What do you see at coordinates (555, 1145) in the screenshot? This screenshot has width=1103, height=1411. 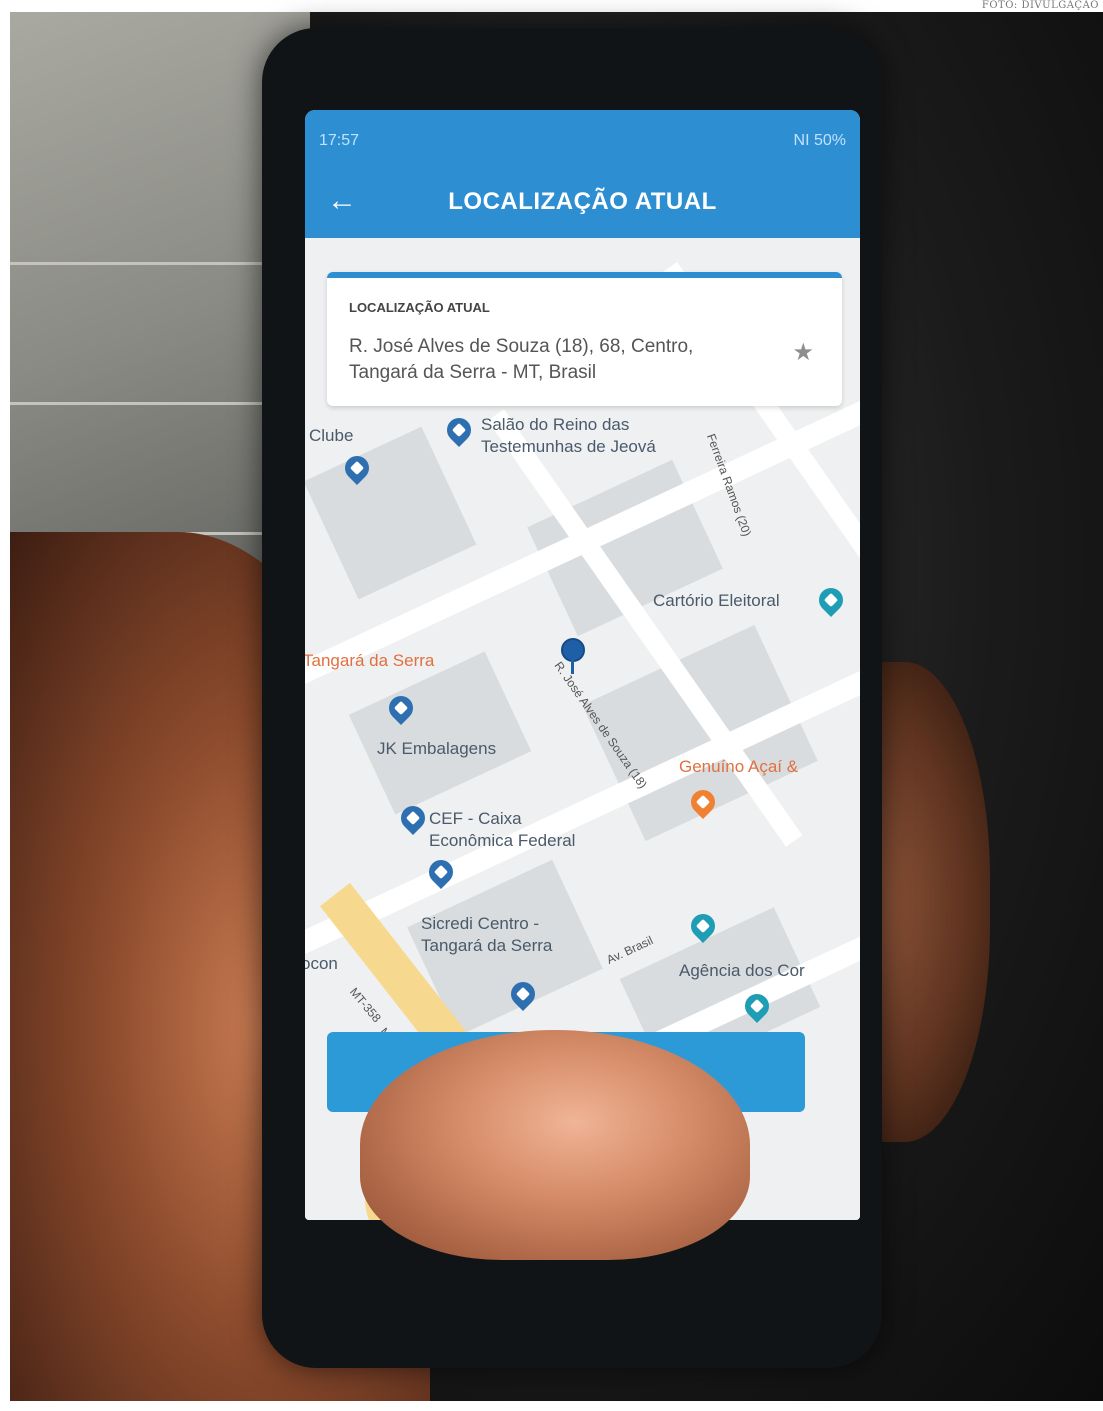 I see `thumb` at bounding box center [555, 1145].